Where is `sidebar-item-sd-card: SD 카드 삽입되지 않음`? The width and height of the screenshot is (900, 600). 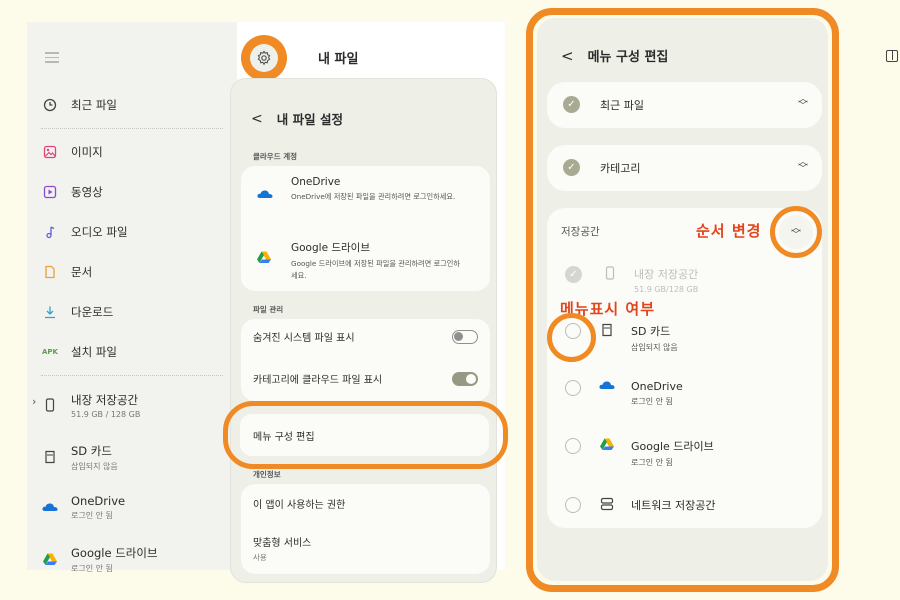
sidebar-item-sd-card: SD 카드 삽입되지 않음 is located at coordinates (136, 457).